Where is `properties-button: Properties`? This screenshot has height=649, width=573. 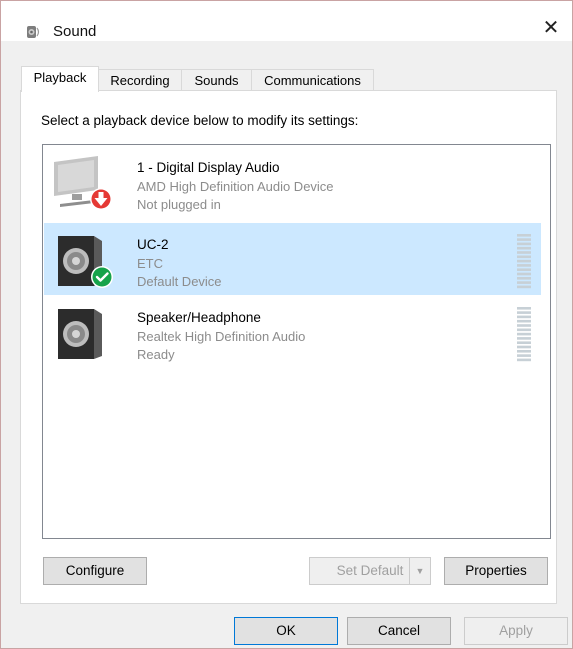
properties-button: Properties is located at coordinates (496, 571).